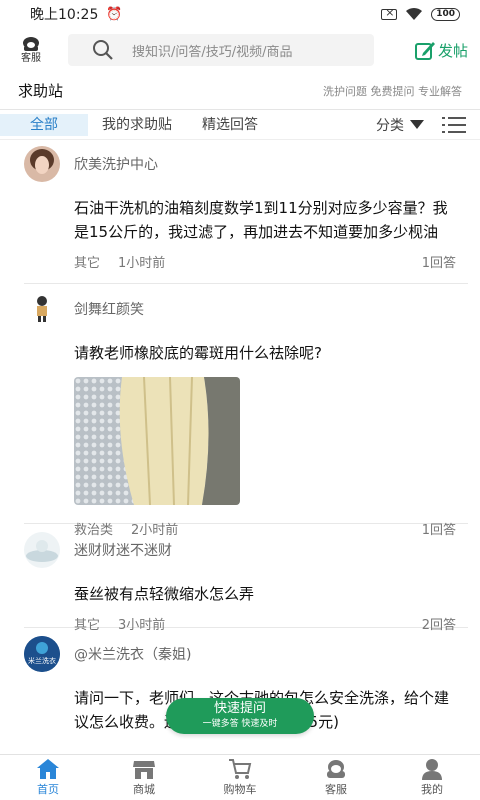 This screenshot has height=800, width=480. I want to click on author-name: 迷财财迷不迷财, so click(123, 551).